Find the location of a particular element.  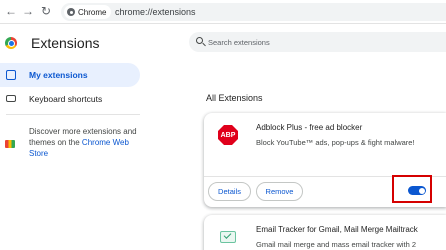

enable-toggle is located at coordinates (417, 190).